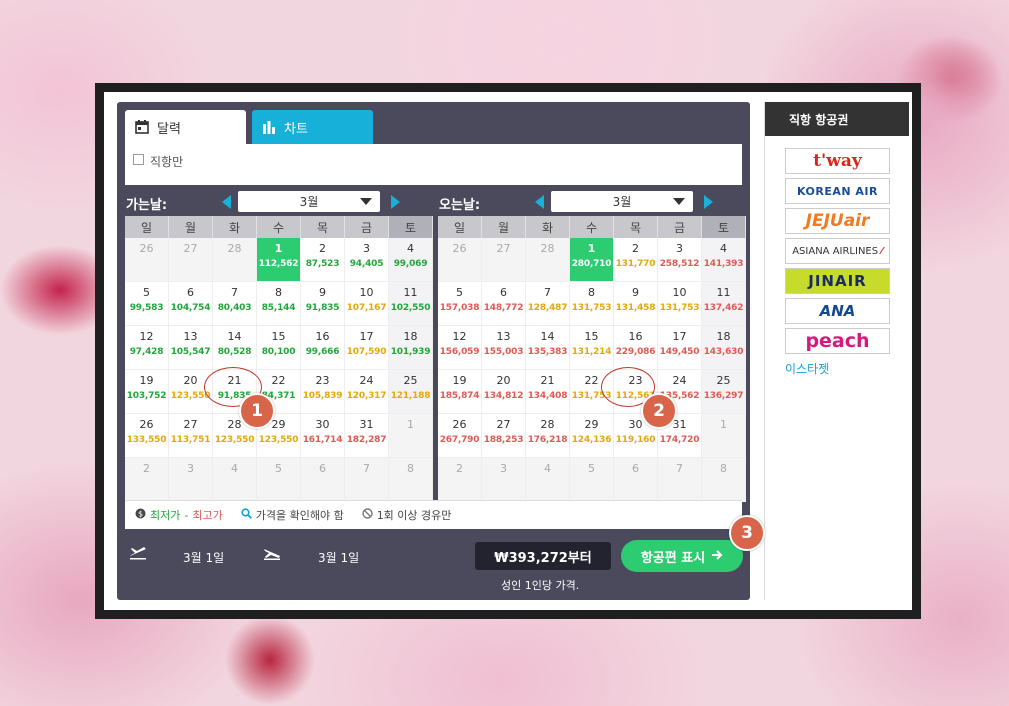 This screenshot has width=1009, height=706. What do you see at coordinates (592, 436) in the screenshot?
I see `calendar-day: 29 124,136` at bounding box center [592, 436].